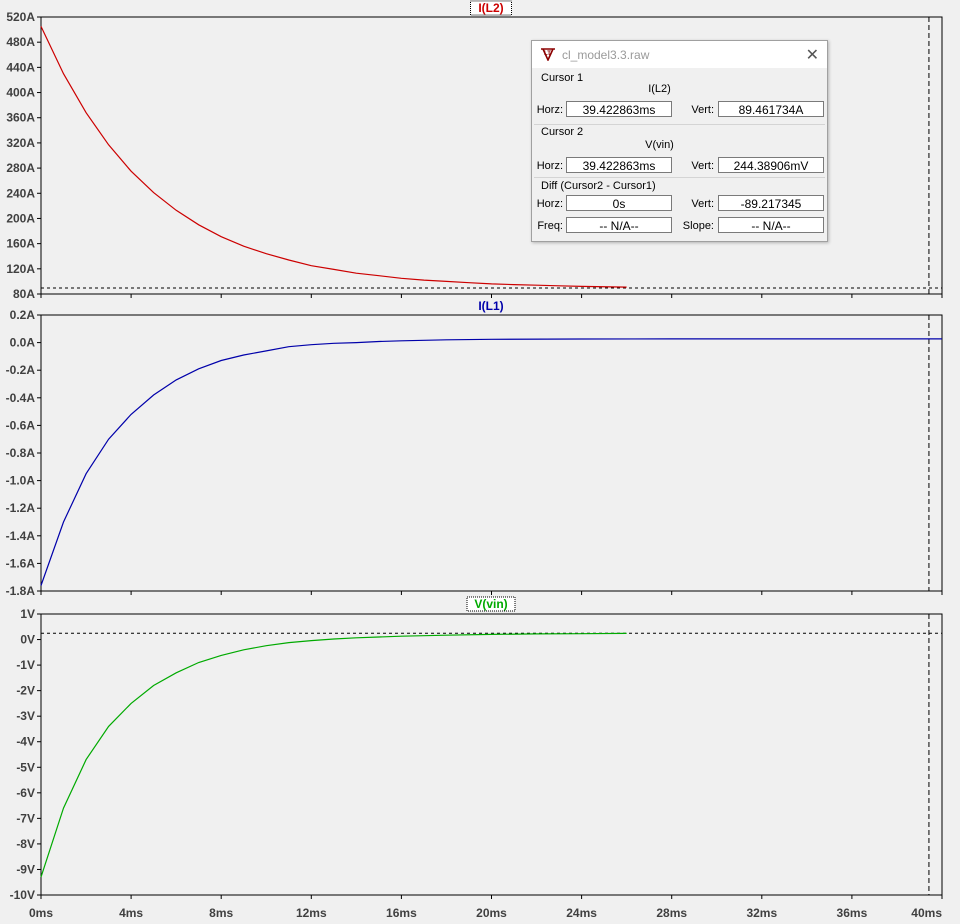  I want to click on y-tick-label: 200A, so click(20, 218).